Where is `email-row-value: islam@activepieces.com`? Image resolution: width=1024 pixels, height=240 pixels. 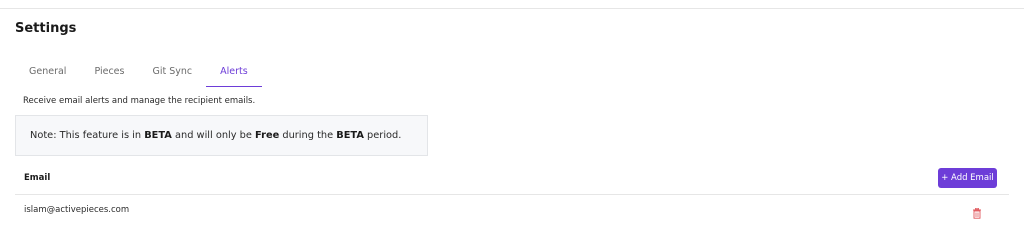 email-row-value: islam@activepieces.com is located at coordinates (77, 210).